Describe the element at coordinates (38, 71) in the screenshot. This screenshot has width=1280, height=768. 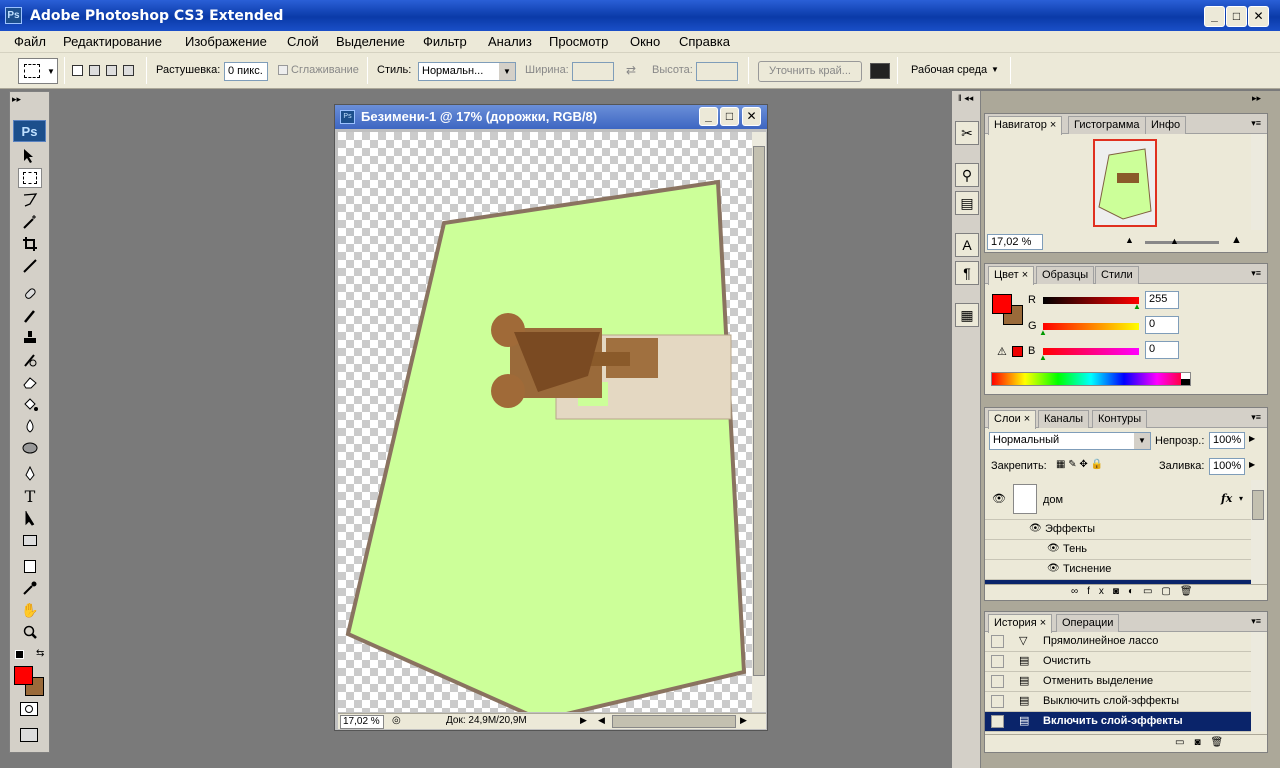
I see `tool-preset-picker: ▼` at that location.